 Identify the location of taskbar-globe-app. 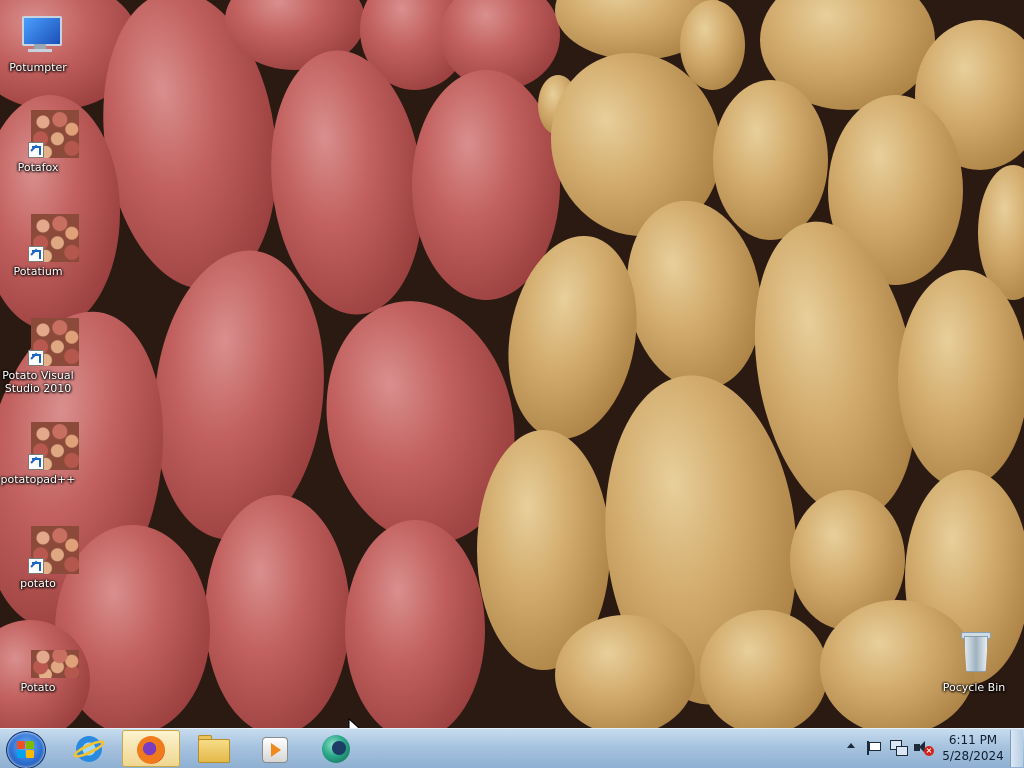
(337, 748).